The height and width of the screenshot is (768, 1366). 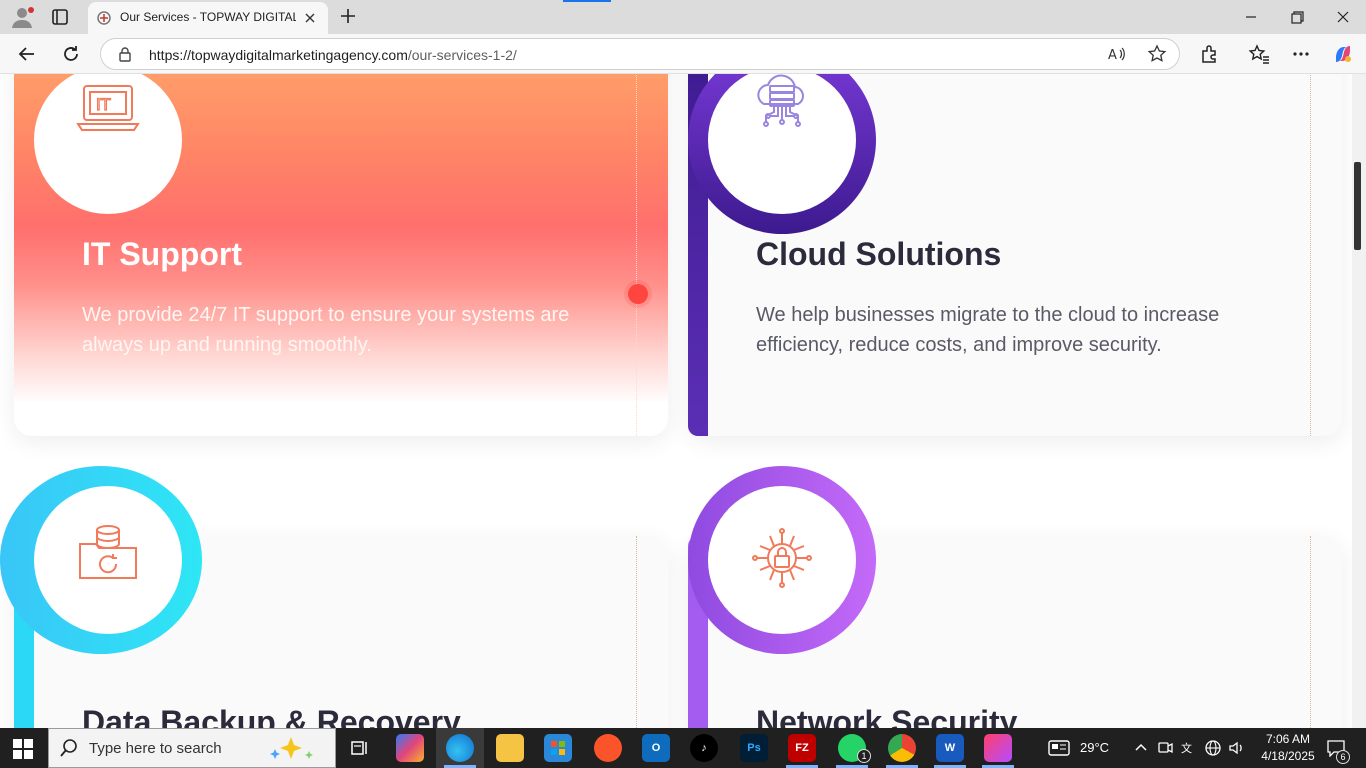 I want to click on read-aloud-icon: A, so click(x=1117, y=54).